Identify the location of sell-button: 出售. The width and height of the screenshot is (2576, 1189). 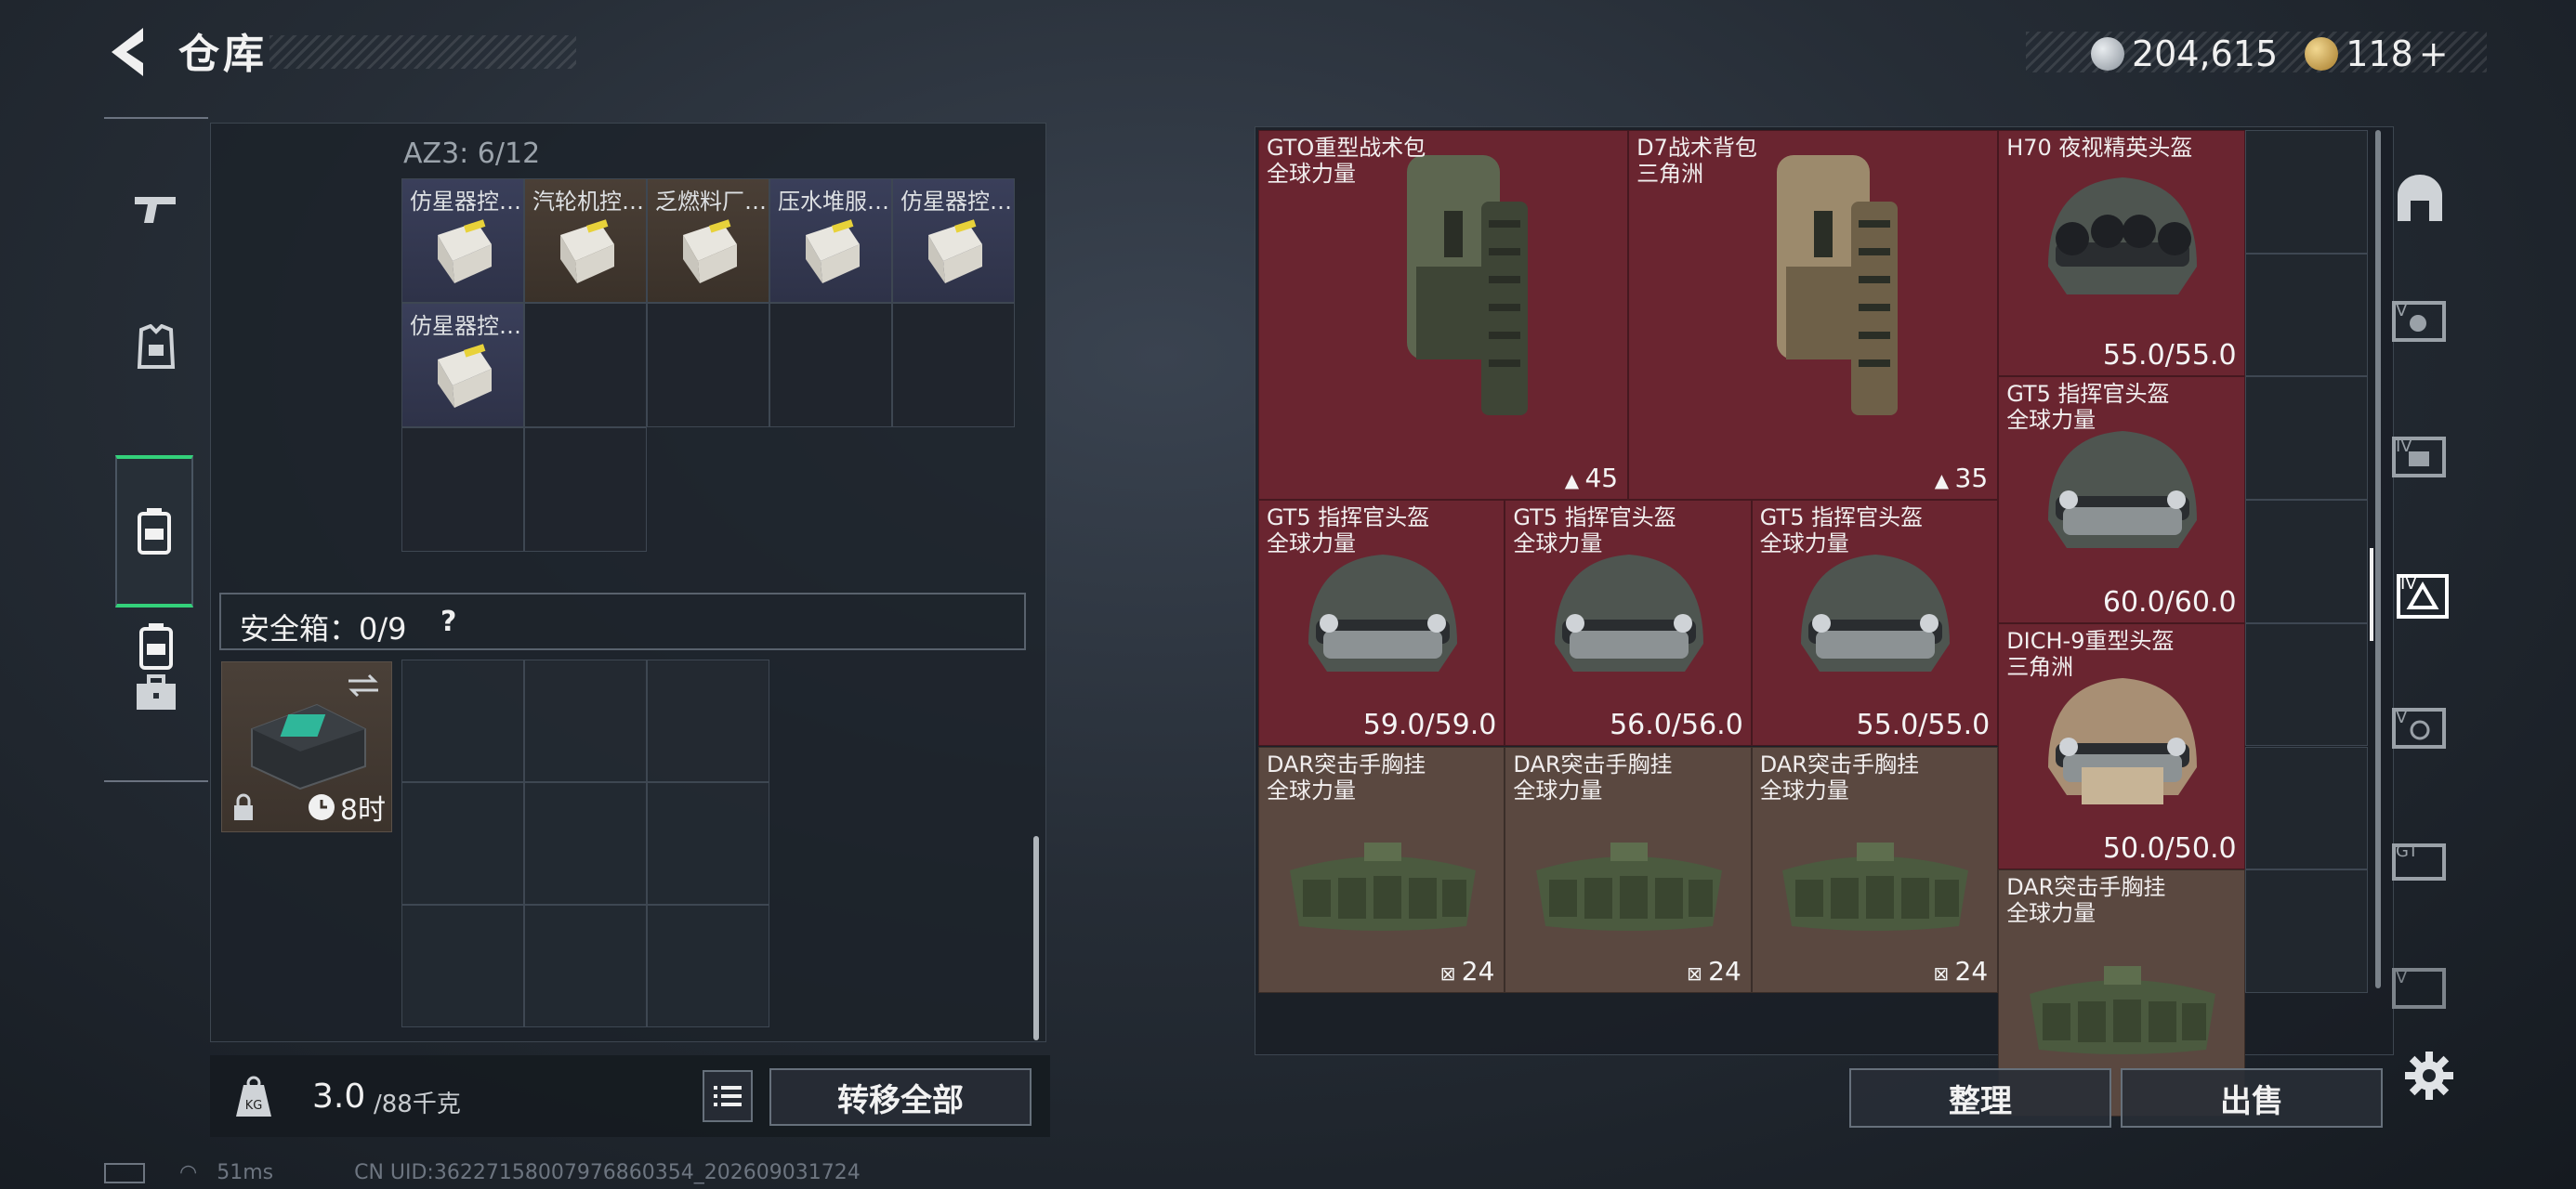
(2252, 1098).